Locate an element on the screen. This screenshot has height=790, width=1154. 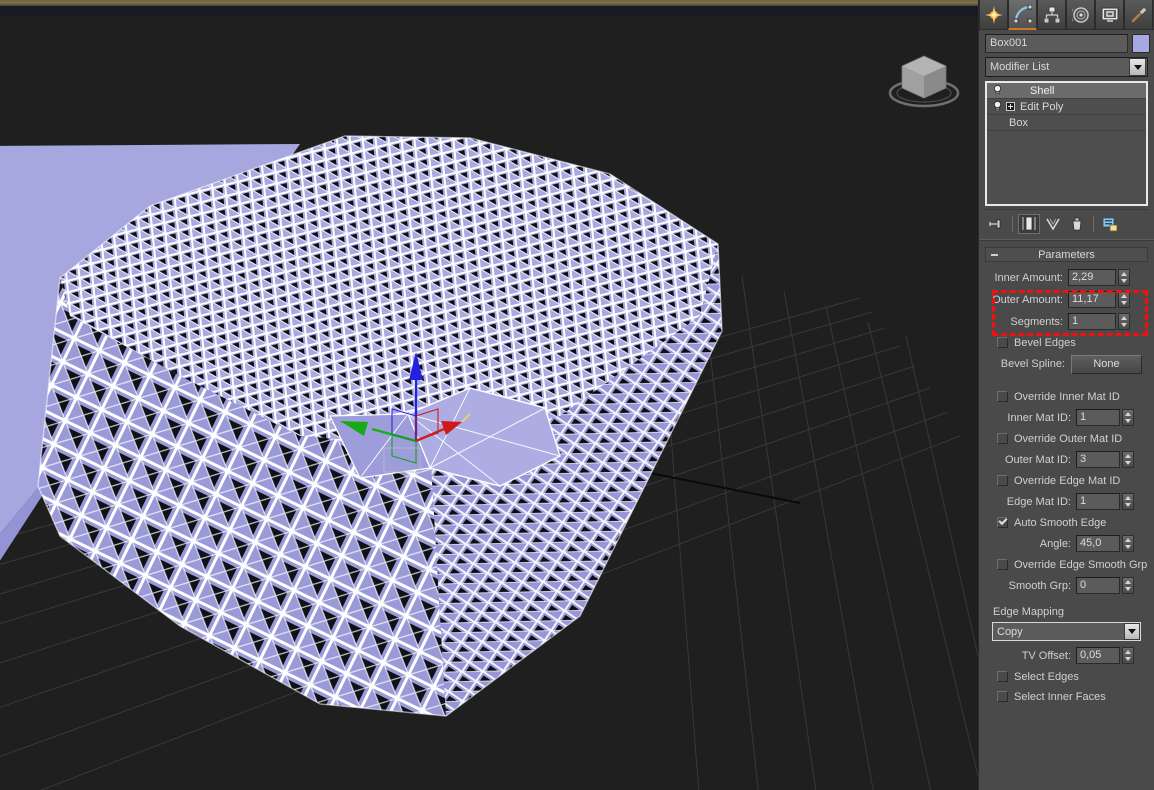
tv-offset-spinner is located at coordinates (1128, 655).